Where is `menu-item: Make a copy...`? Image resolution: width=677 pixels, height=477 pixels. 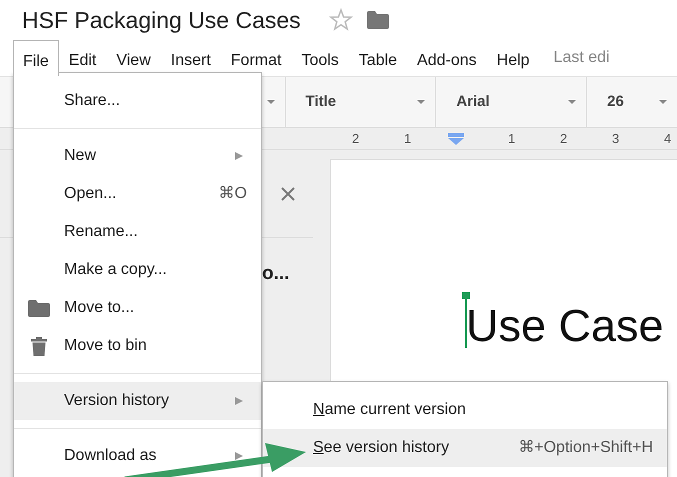 menu-item: Make a copy... is located at coordinates (137, 270).